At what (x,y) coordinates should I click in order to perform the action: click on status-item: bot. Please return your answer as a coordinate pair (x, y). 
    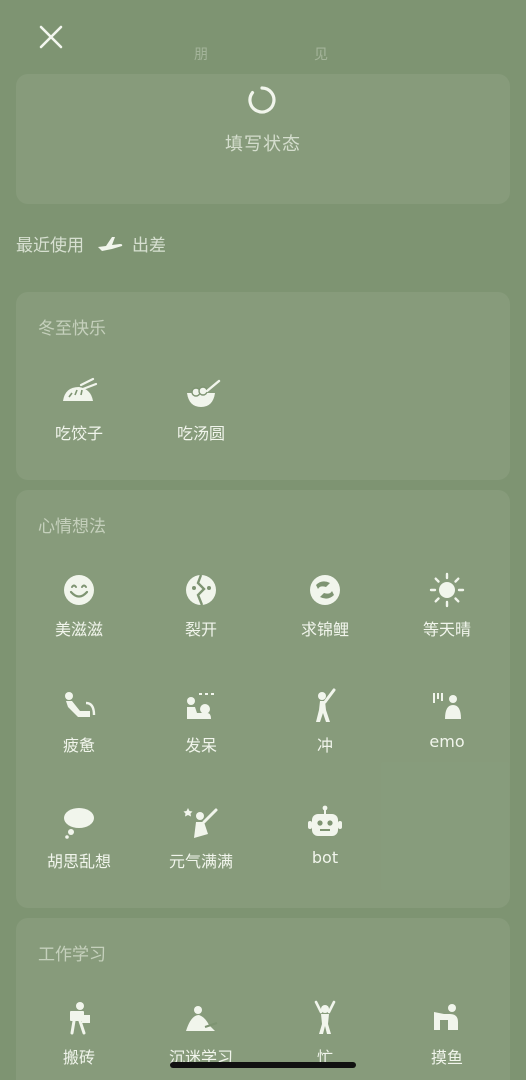
    Looking at the image, I should click on (325, 847).